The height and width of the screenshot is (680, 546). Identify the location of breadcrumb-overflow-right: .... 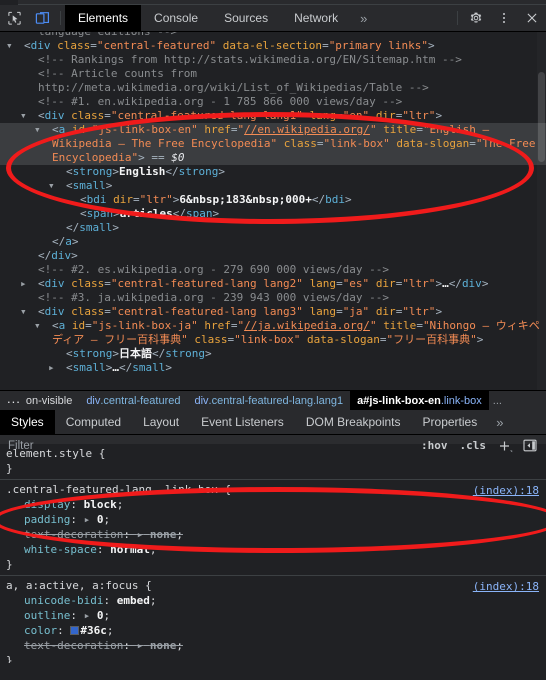
(497, 400).